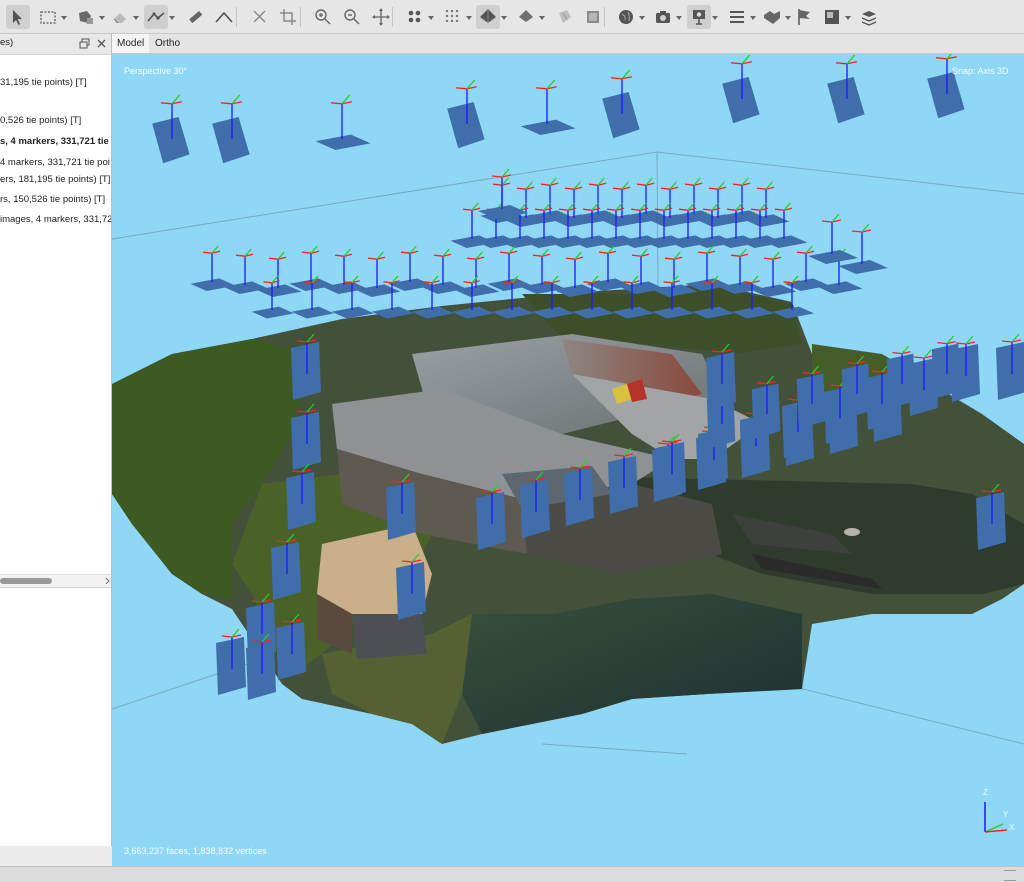 This screenshot has height=882, width=1024. Describe the element at coordinates (529, 17) in the screenshot. I see `model-shaded-tool` at that location.